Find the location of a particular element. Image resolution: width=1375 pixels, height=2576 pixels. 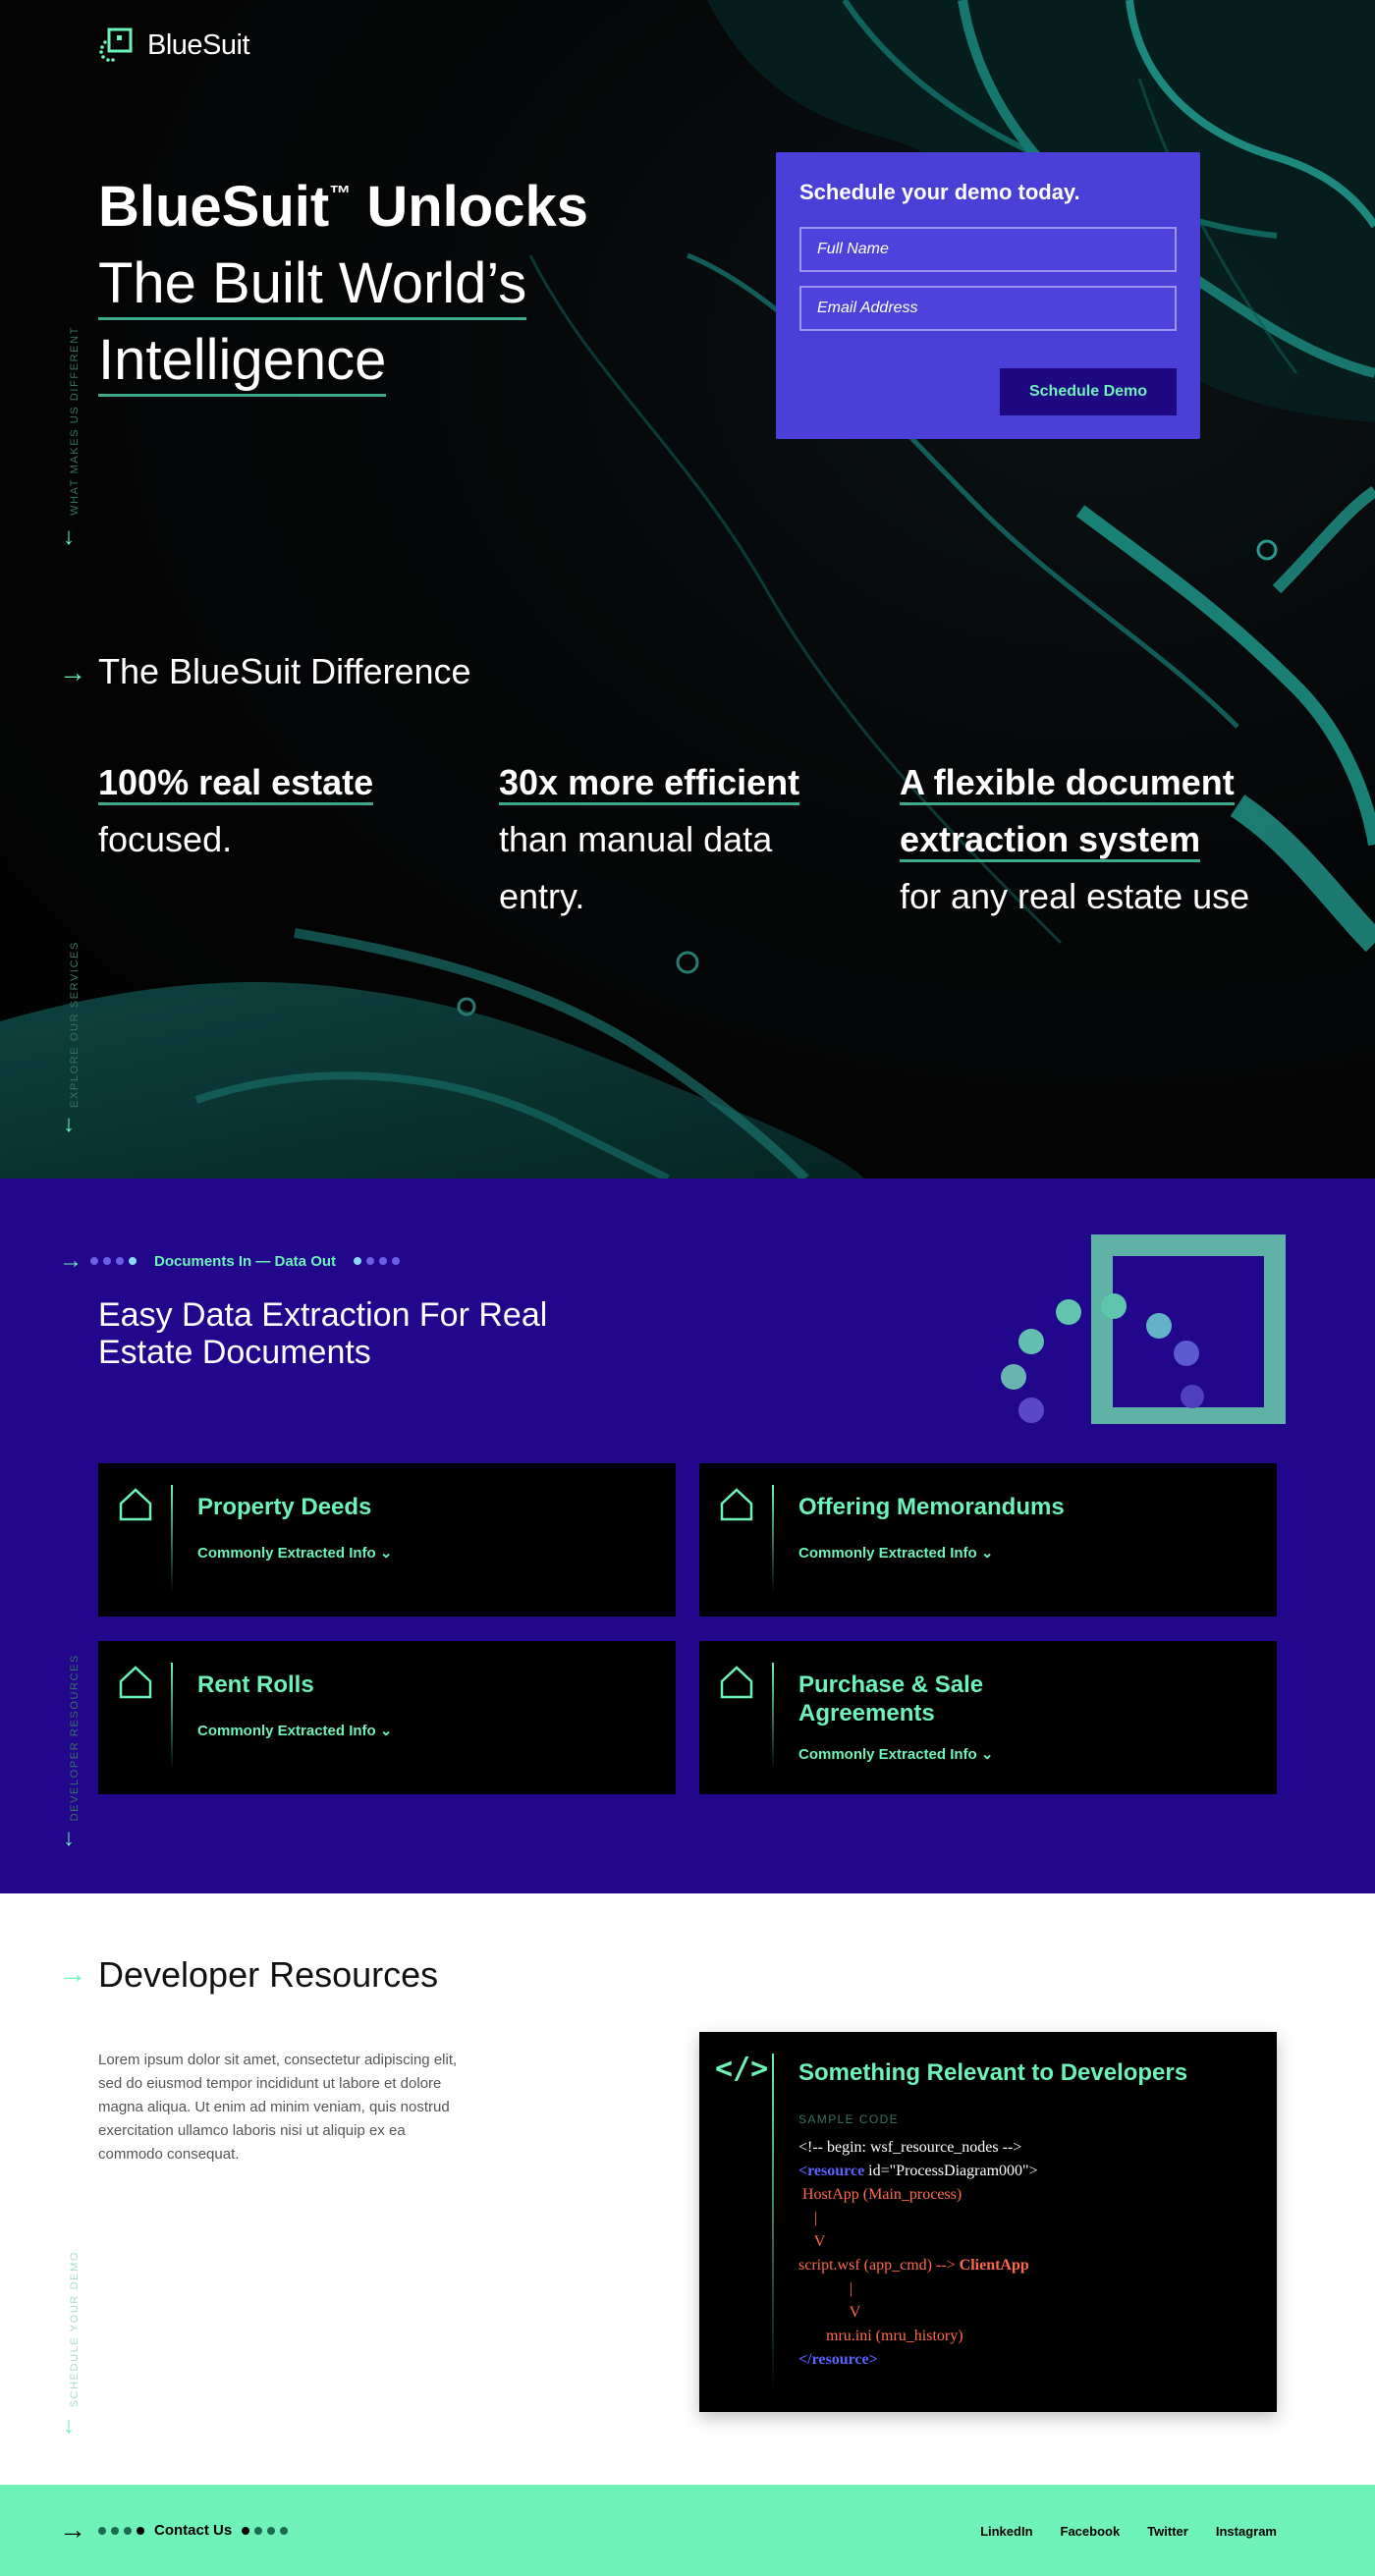

side-label-developer-resources: DEVELOPER RESOURCES is located at coordinates (75, 1738).